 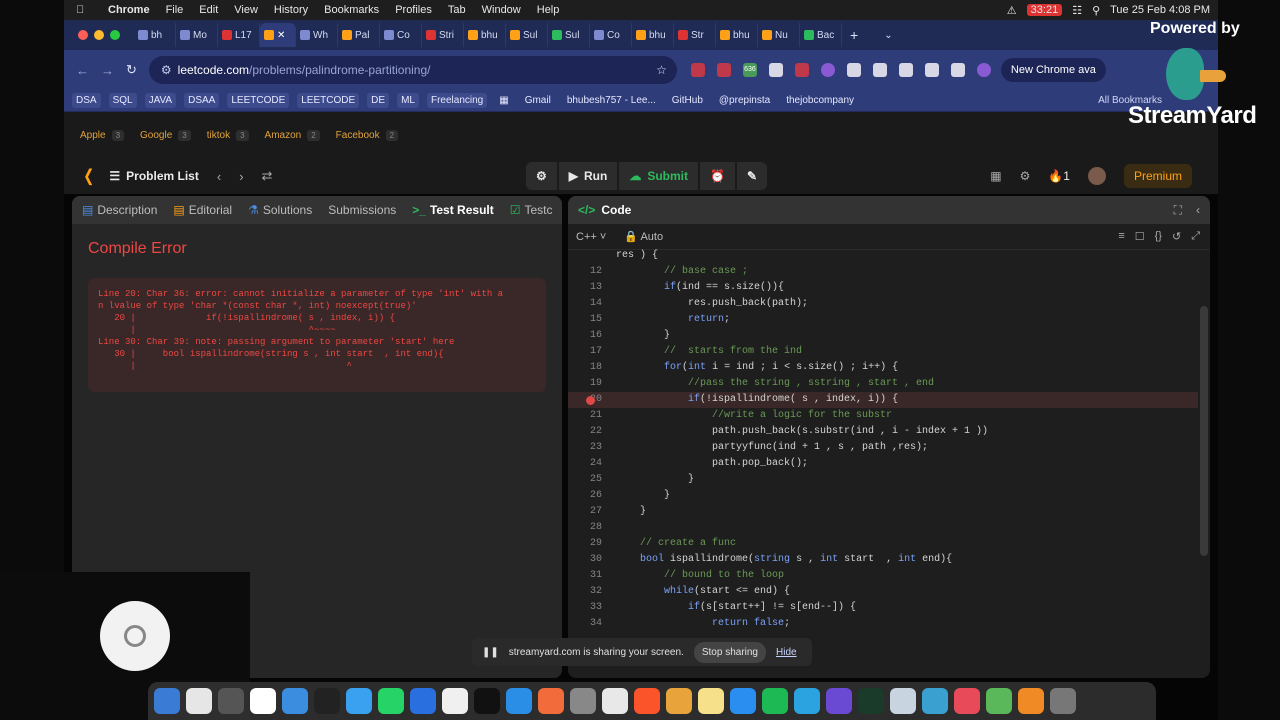 What do you see at coordinates (155, 35) in the screenshot?
I see `browser-tab: bh` at bounding box center [155, 35].